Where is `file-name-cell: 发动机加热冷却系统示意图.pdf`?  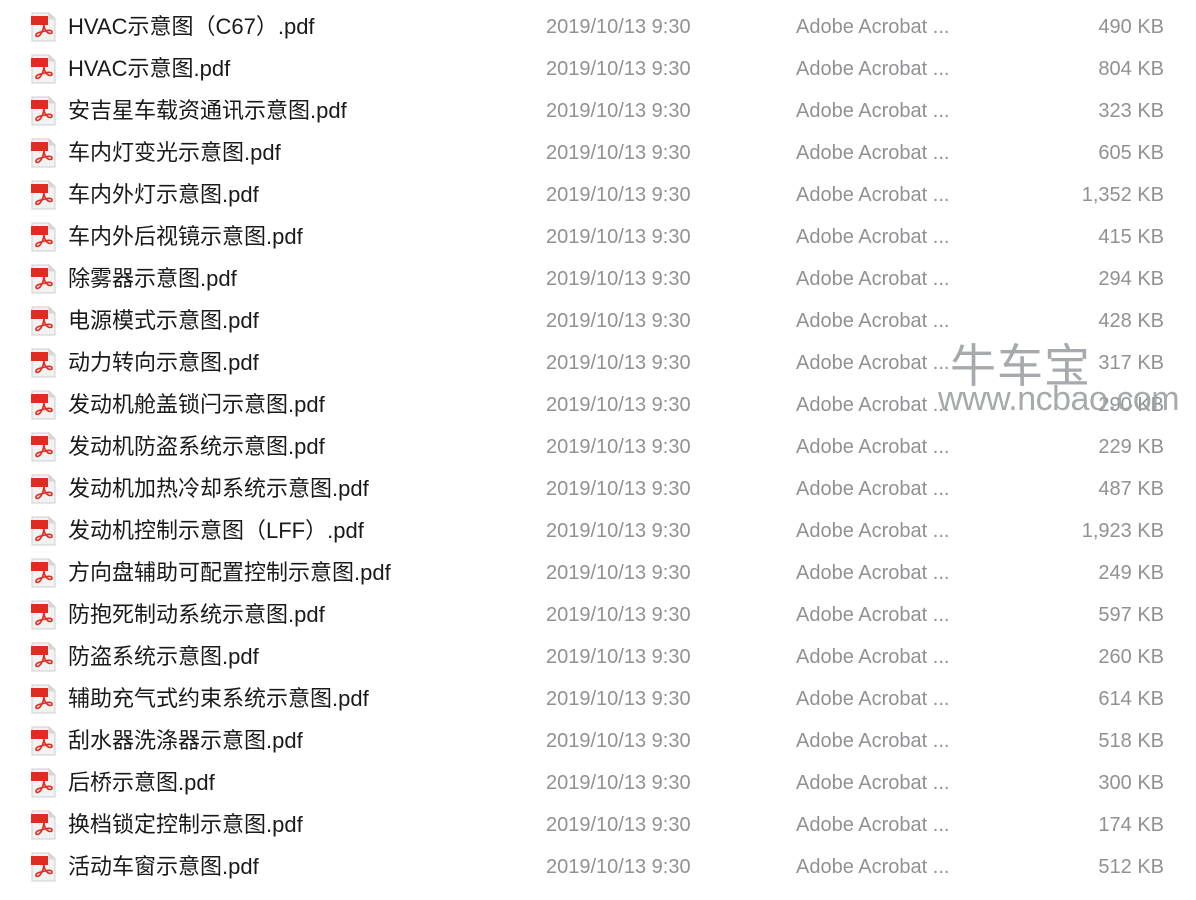 file-name-cell: 发动机加热冷却系统示意图.pdf is located at coordinates (307, 489).